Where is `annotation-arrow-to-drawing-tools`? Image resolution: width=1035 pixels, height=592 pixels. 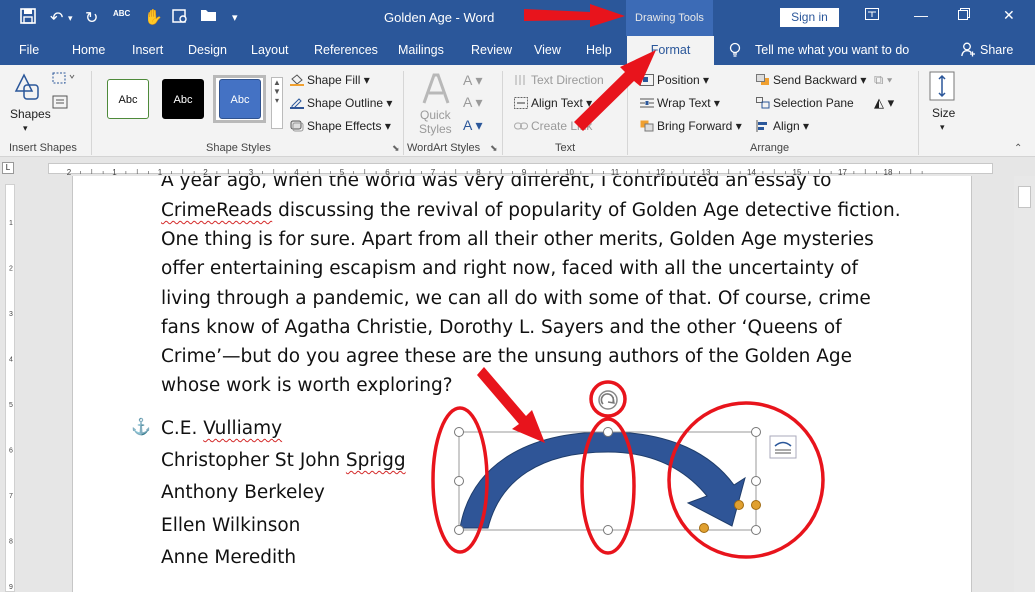 annotation-arrow-to-drawing-tools is located at coordinates (574, 15).